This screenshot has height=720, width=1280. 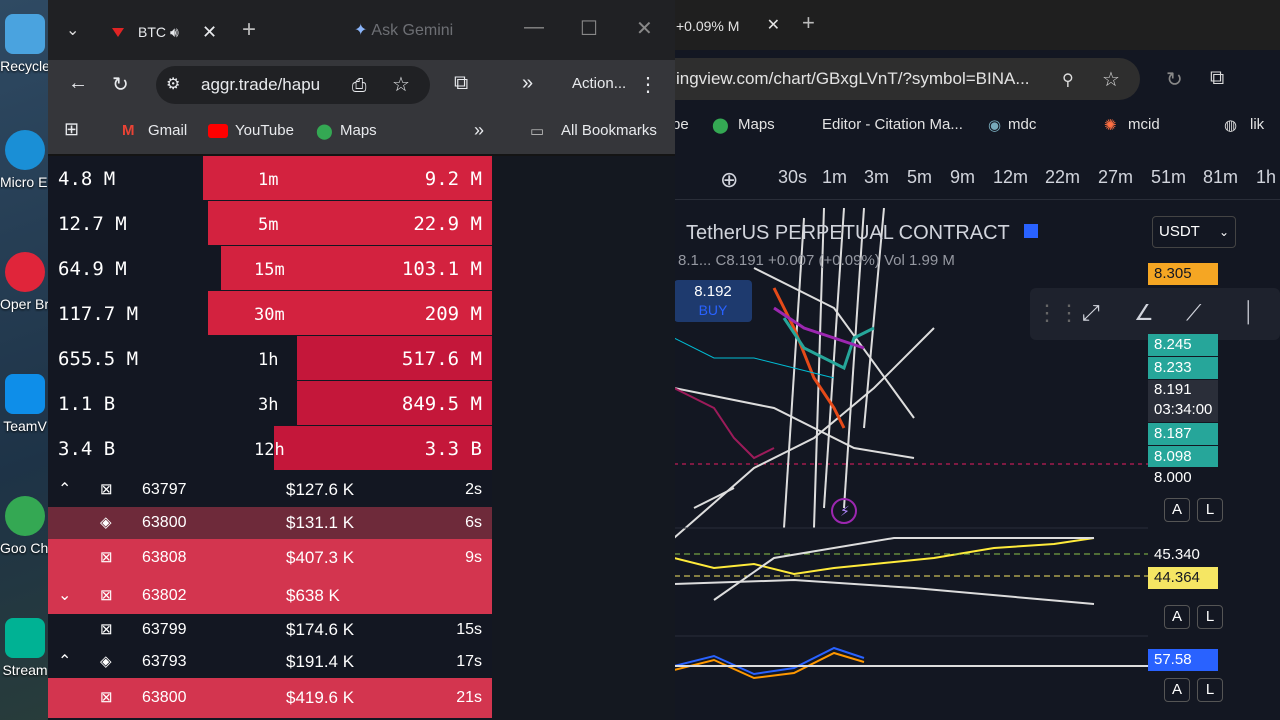 What do you see at coordinates (1062, 177) in the screenshot?
I see `timeframe-22m: 22m` at bounding box center [1062, 177].